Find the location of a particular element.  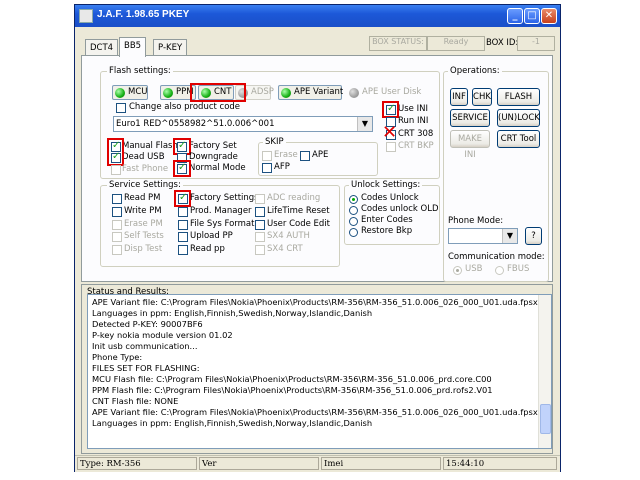

unlock-option-codes-unlock is located at coordinates (353, 199).